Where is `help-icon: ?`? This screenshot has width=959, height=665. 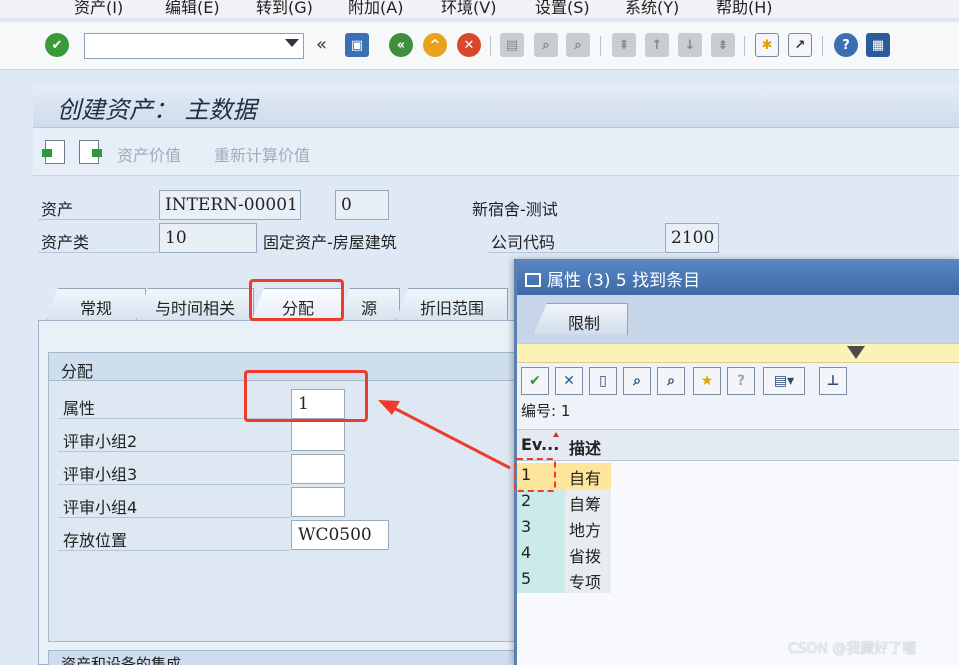
help-icon: ? is located at coordinates (846, 45).